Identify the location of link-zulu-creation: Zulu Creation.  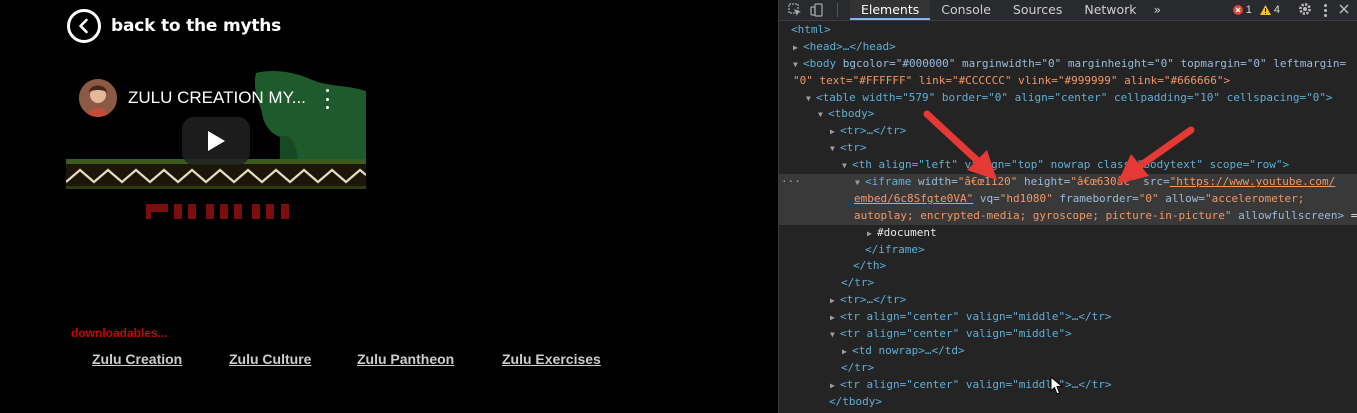
(137, 359).